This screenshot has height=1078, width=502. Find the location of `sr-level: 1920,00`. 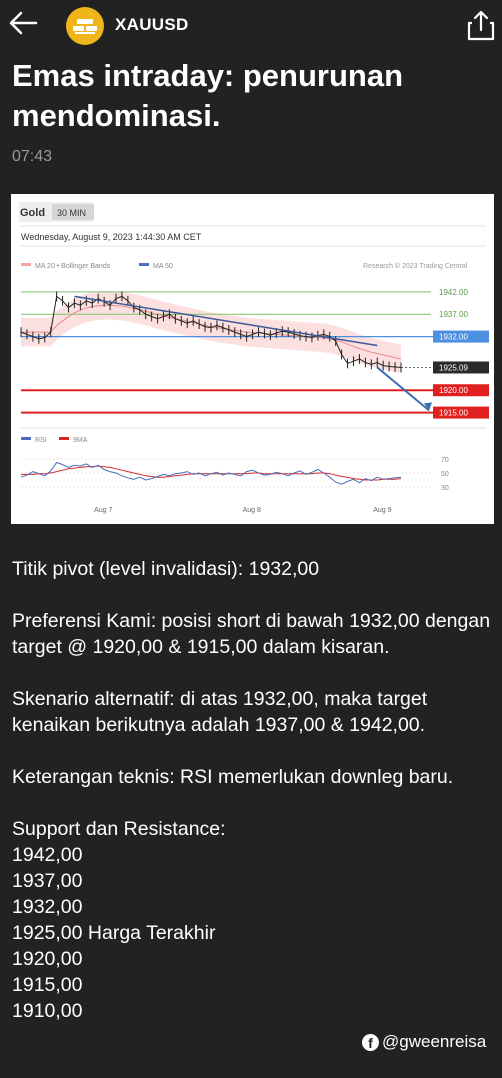

sr-level: 1920,00 is located at coordinates (47, 959).